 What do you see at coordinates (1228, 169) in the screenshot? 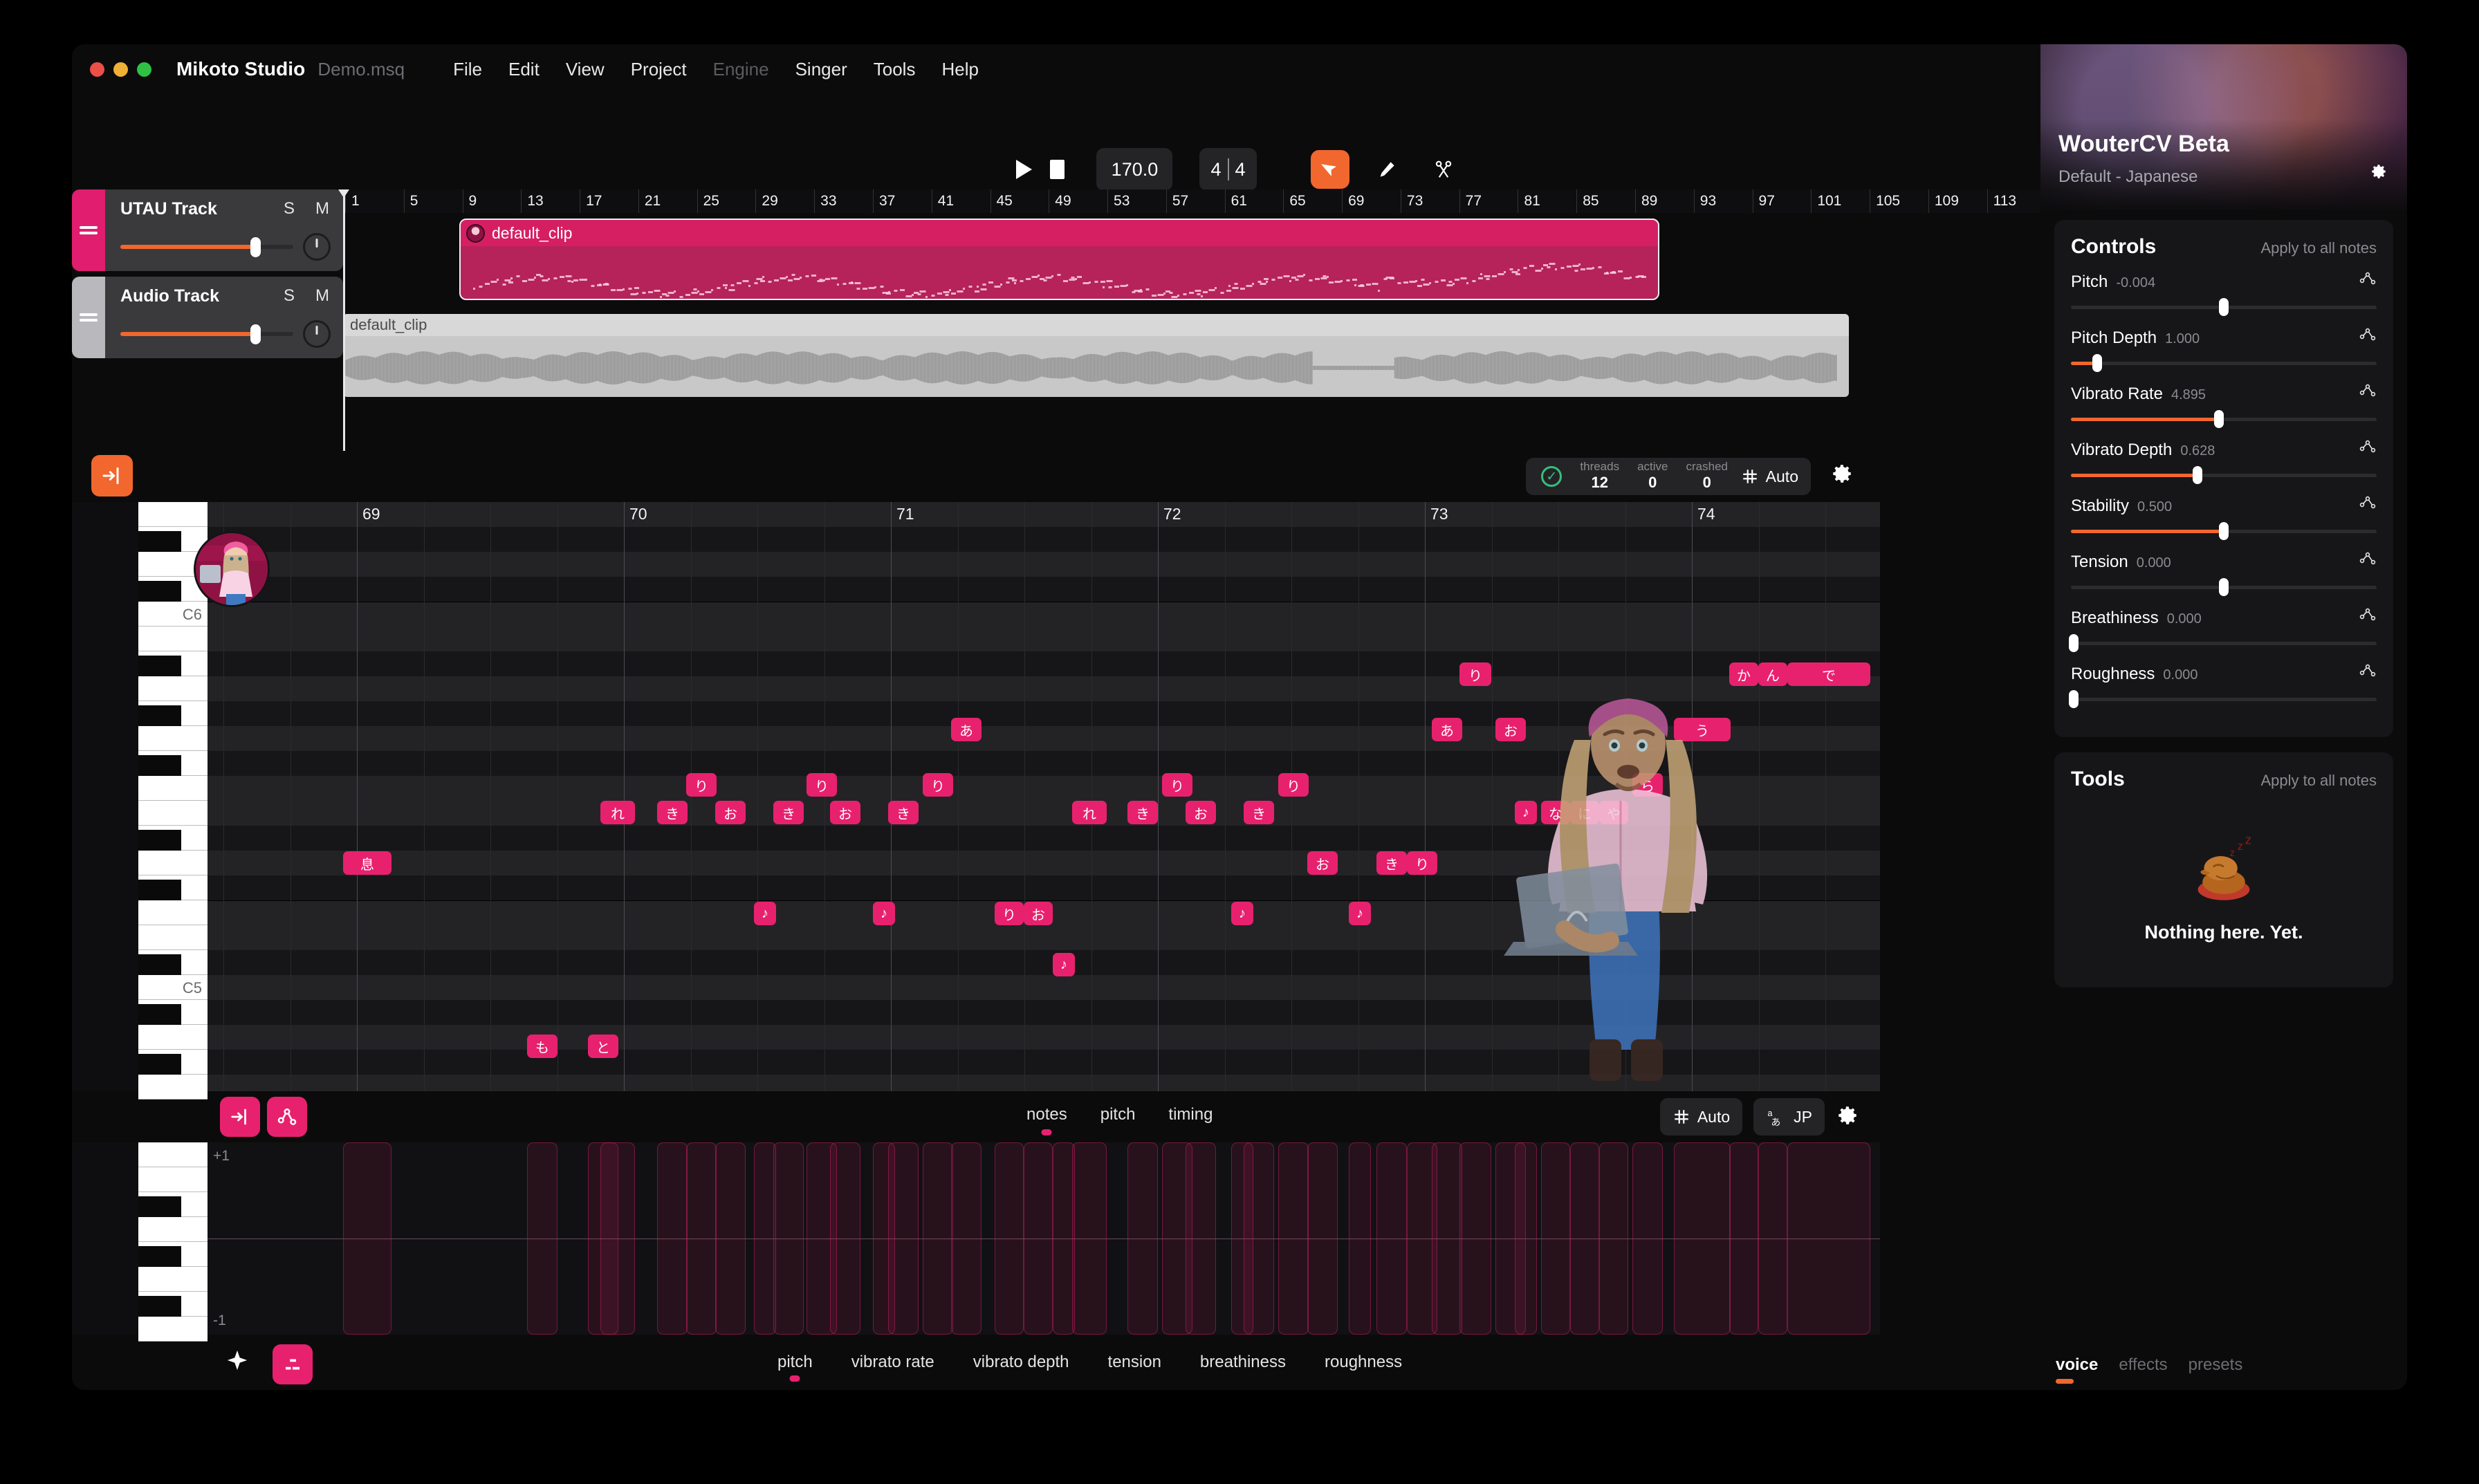
I see `time-signature-field: 4 4` at bounding box center [1228, 169].